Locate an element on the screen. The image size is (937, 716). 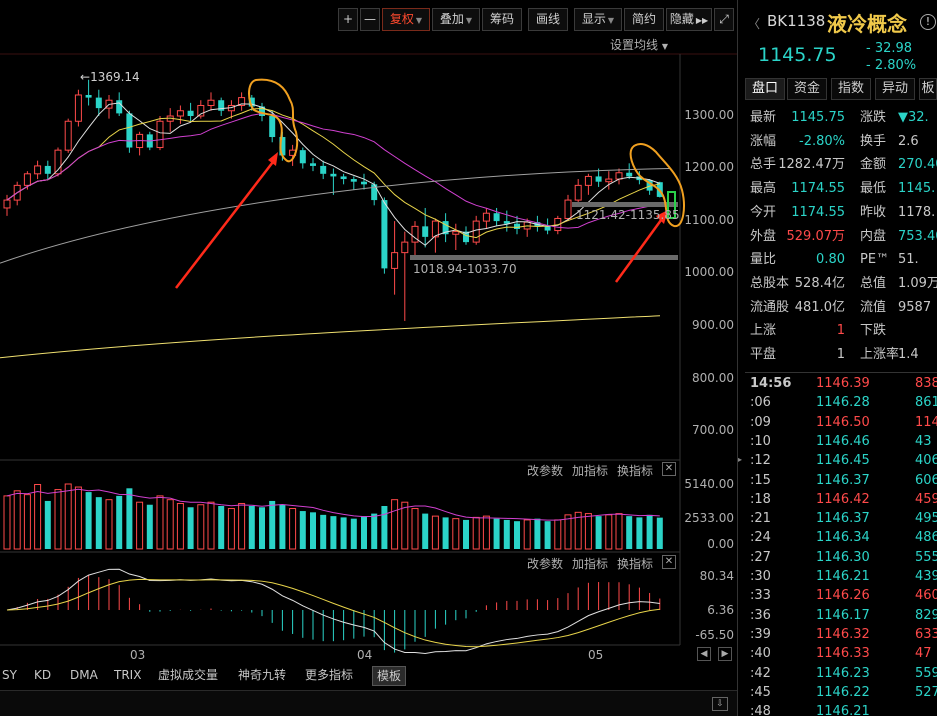
quote-value: 1 is located at coordinates (840, 354).